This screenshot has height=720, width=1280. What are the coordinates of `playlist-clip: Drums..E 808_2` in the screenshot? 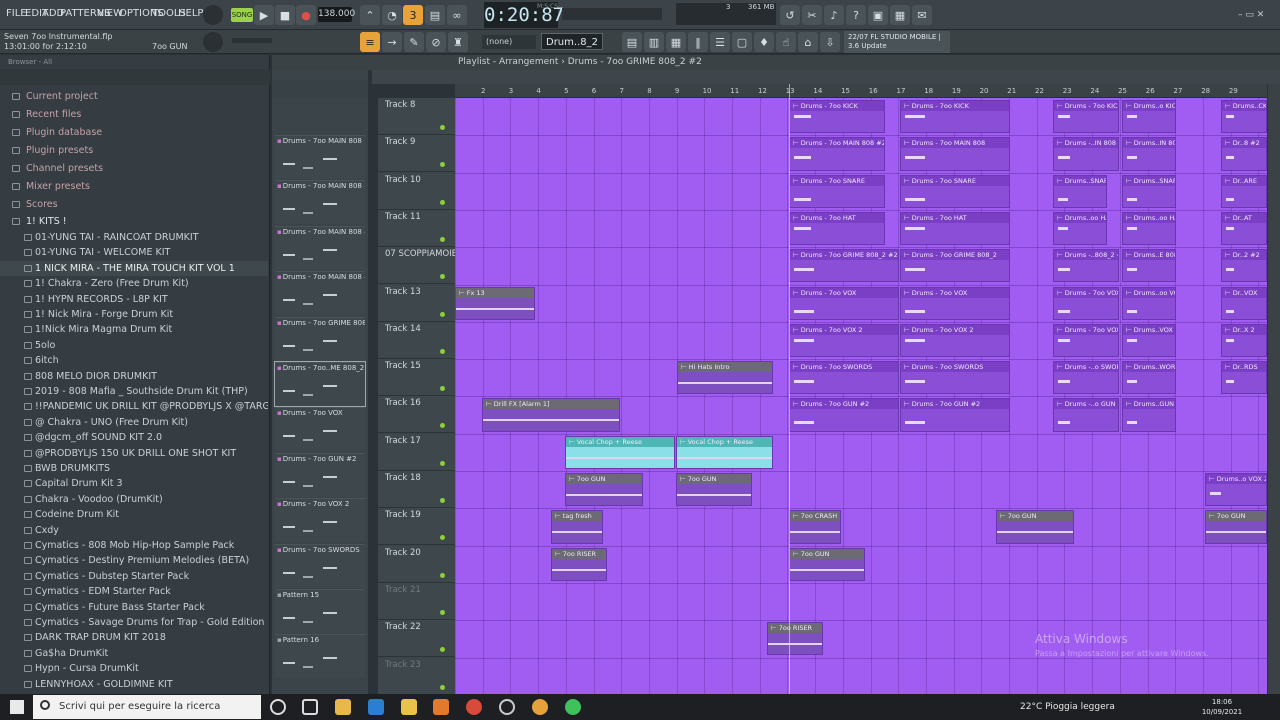 It's located at (1149, 266).